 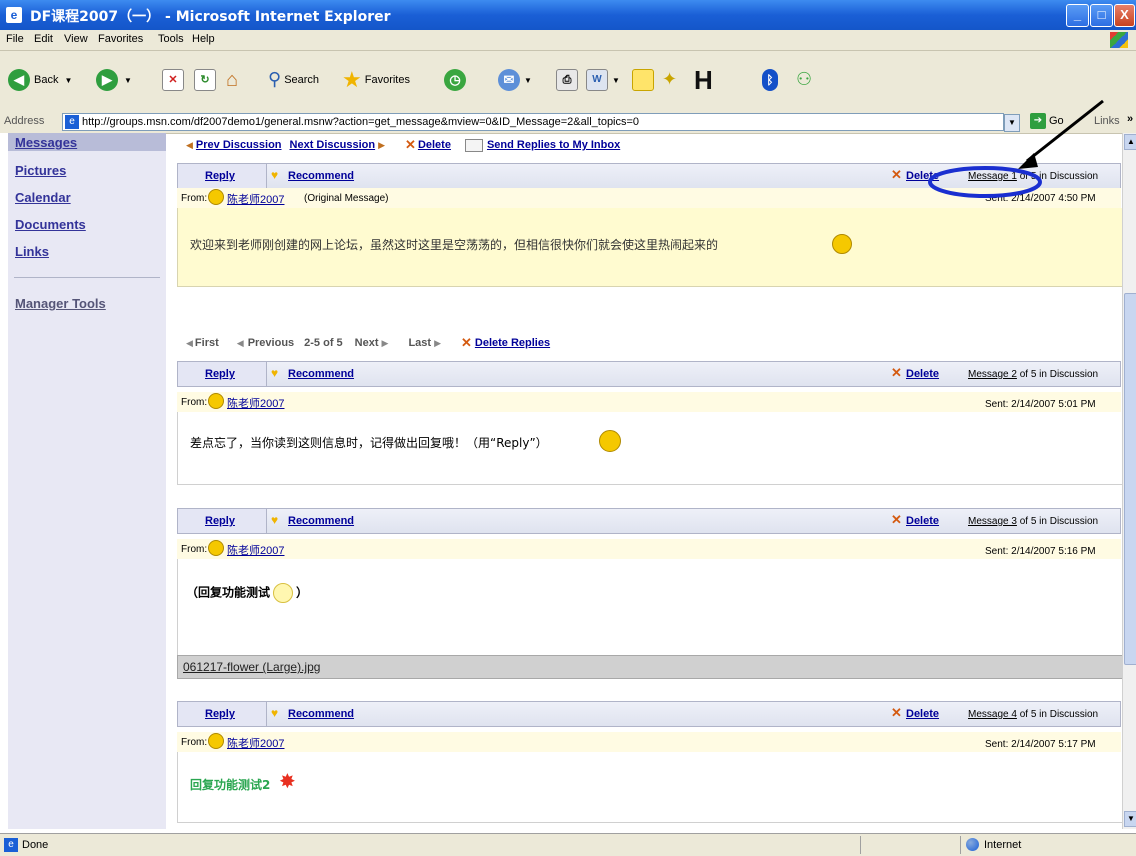 What do you see at coordinates (1101, 15) in the screenshot?
I see `maximize-button: □` at bounding box center [1101, 15].